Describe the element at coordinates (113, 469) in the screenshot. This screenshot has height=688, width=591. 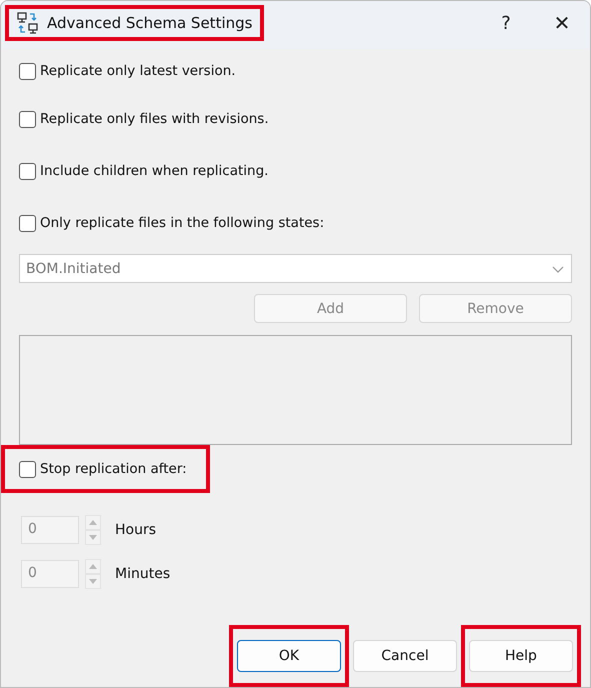
I see `checkbox-label: Stop replication after:` at that location.